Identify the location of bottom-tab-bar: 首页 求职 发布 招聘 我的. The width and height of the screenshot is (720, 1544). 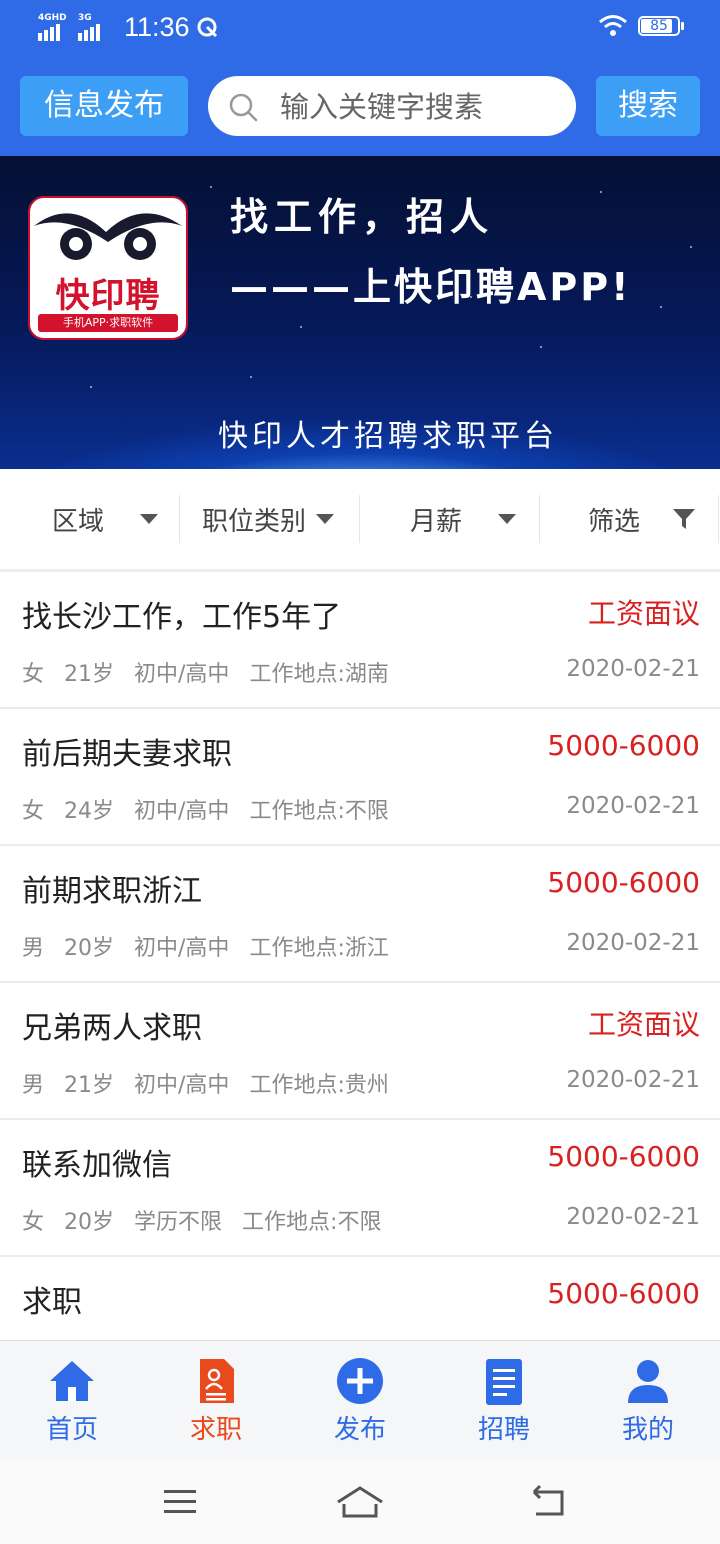
(360, 1400).